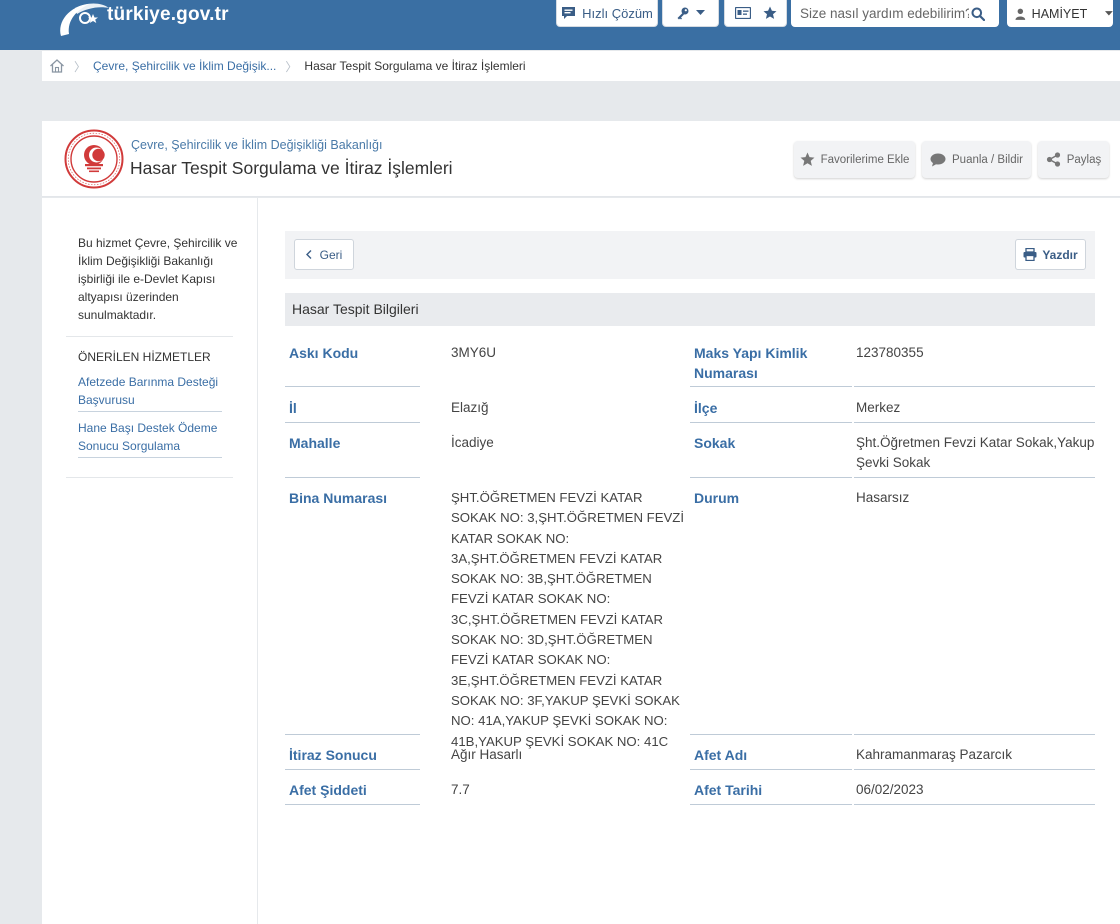 The width and height of the screenshot is (1120, 924). What do you see at coordinates (1084, 159) in the screenshot?
I see `share-label: Paylaş` at bounding box center [1084, 159].